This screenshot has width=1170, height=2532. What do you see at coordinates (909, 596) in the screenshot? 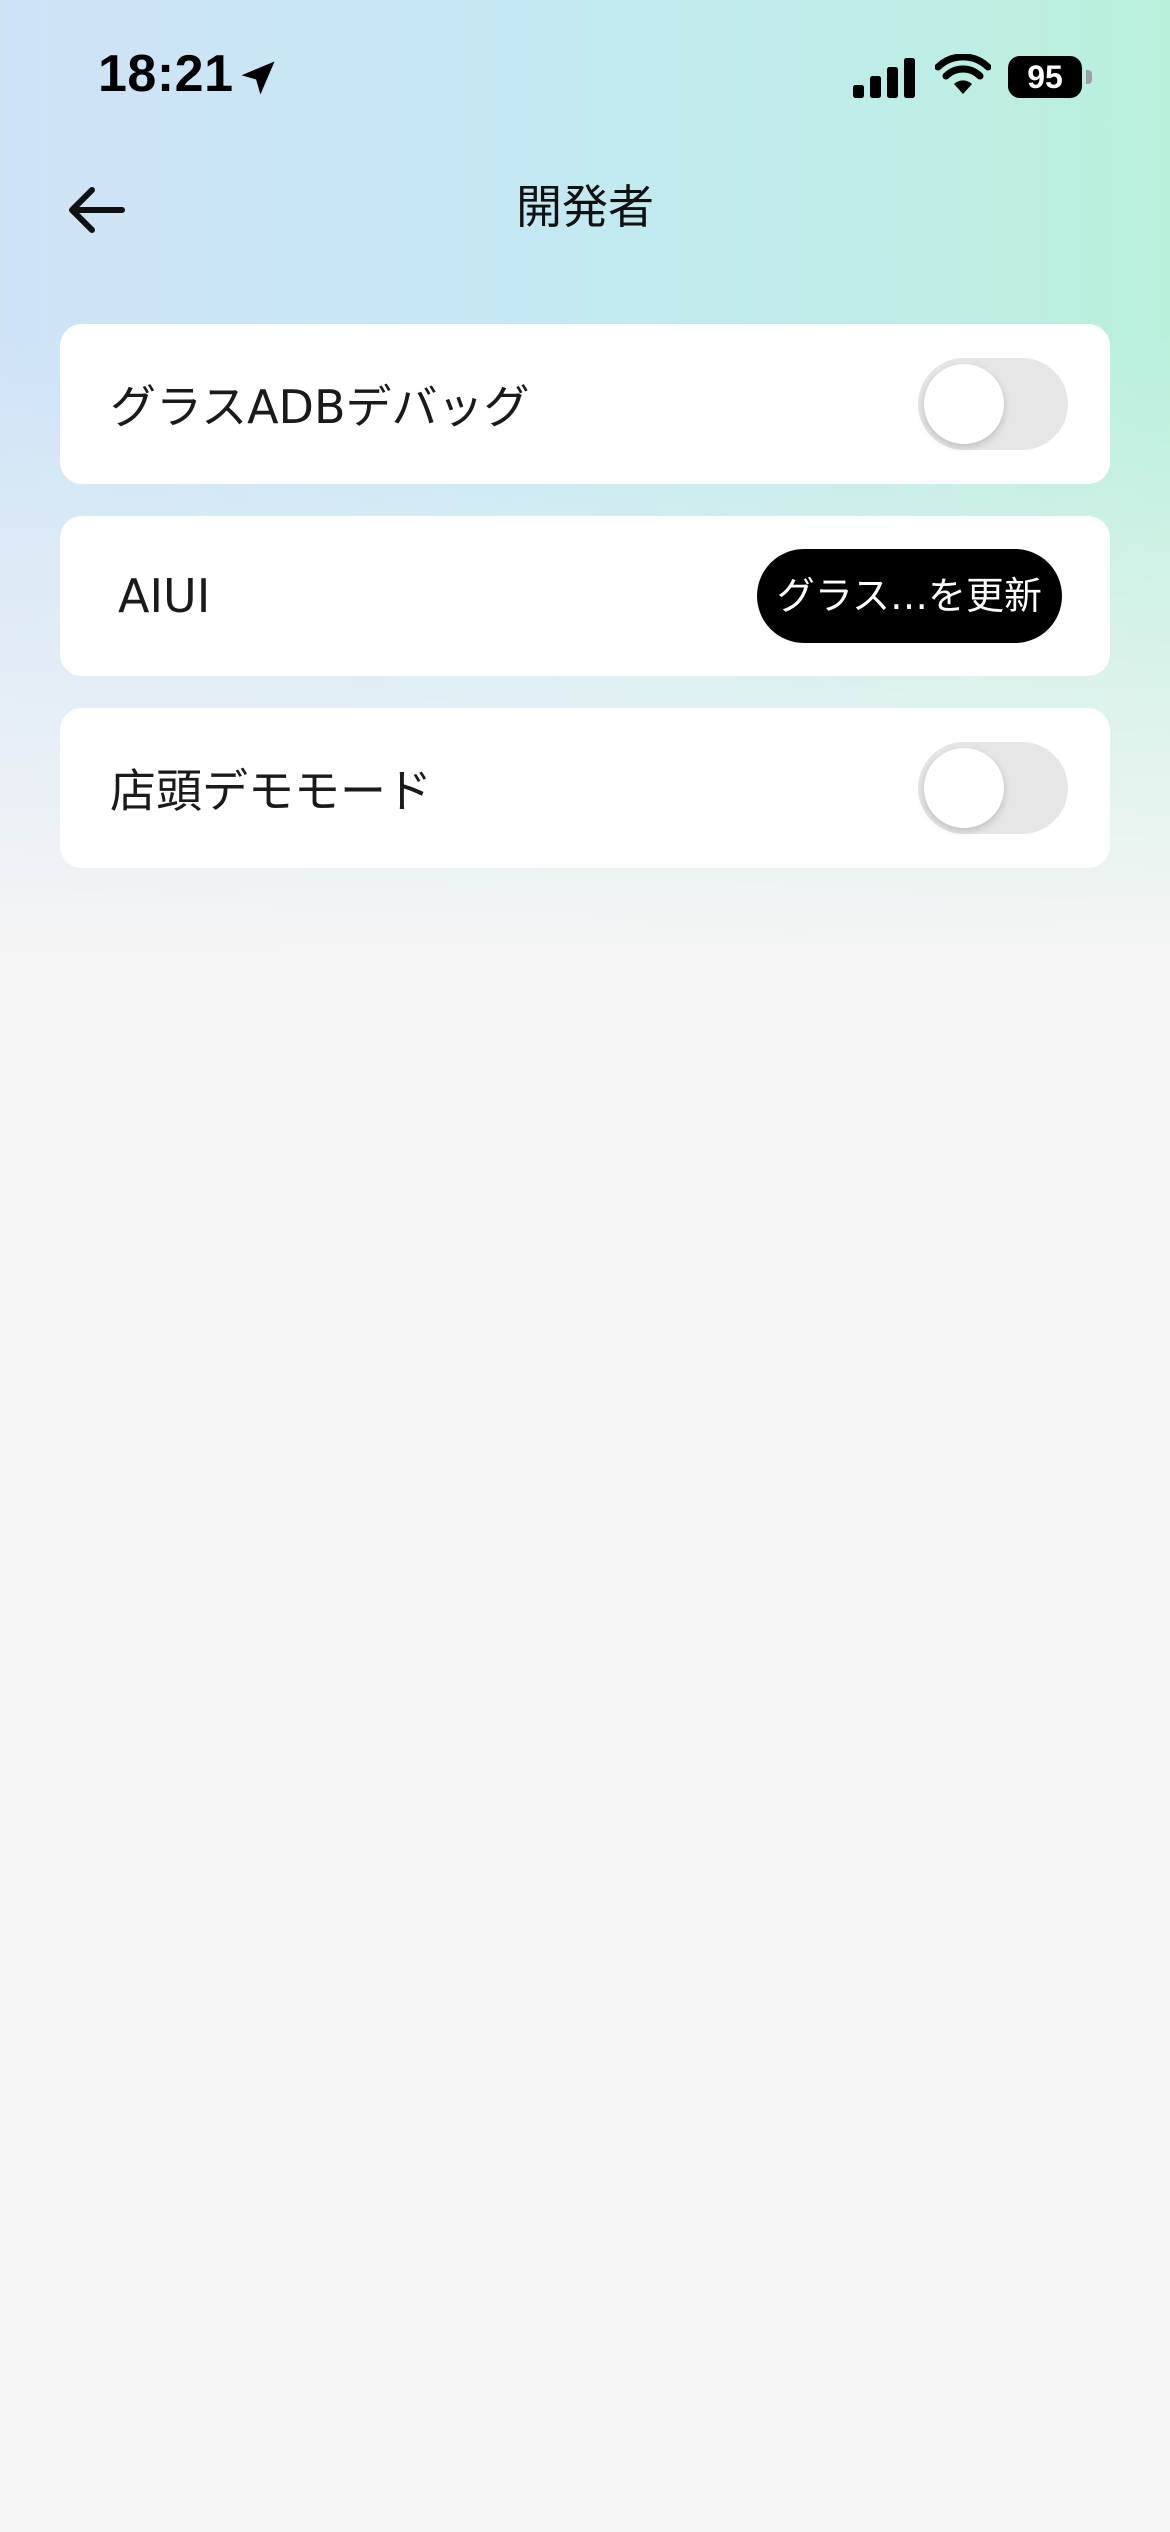
I see `update-glass-button: グラス…を更新` at bounding box center [909, 596].